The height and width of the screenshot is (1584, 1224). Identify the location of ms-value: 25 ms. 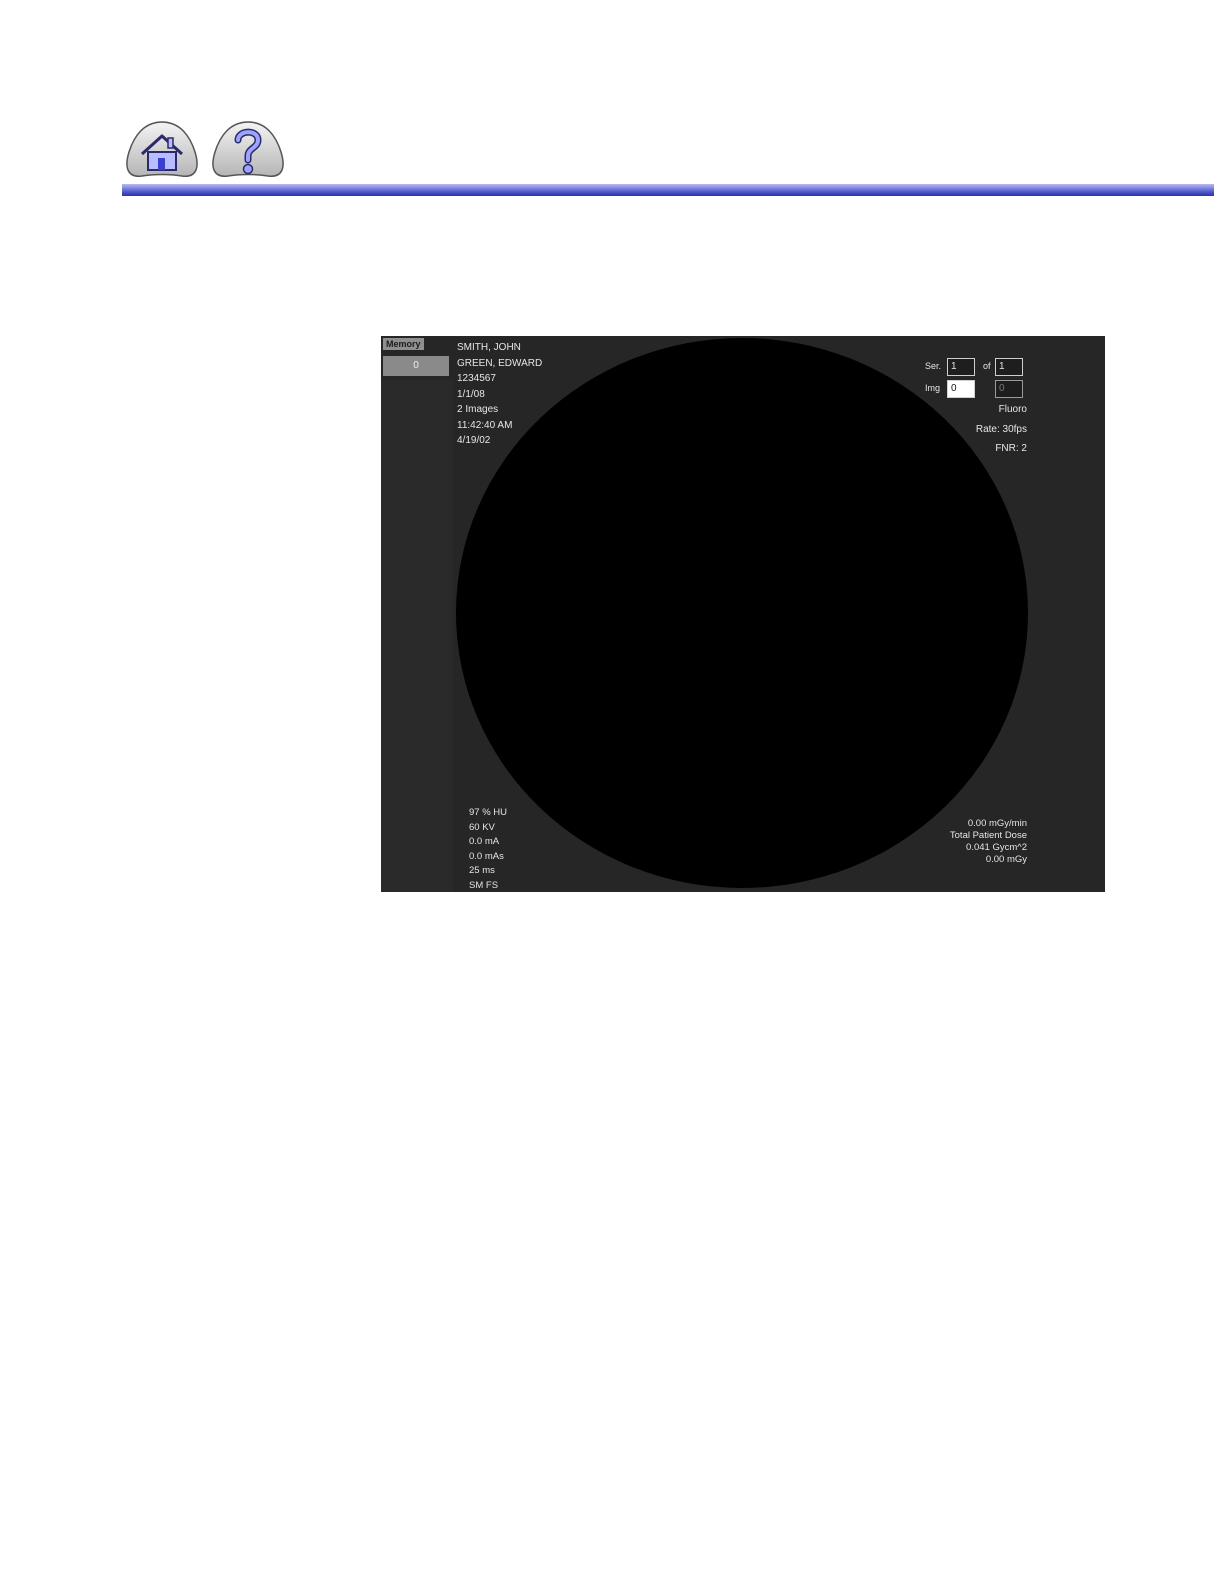
(482, 870).